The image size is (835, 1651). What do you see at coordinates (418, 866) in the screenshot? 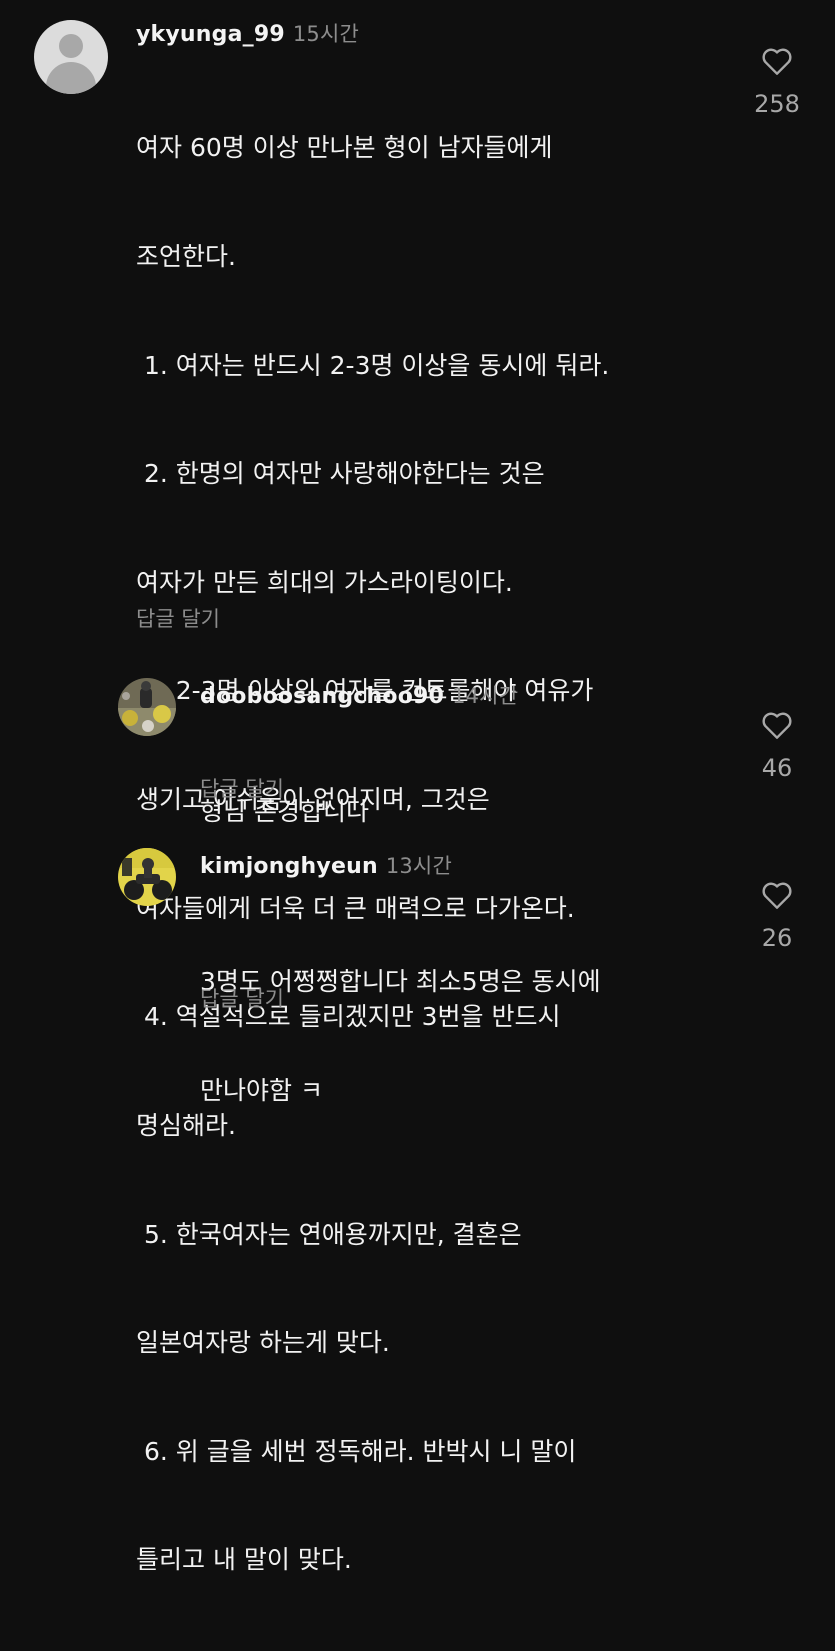
I see `timestamp: 13시간` at bounding box center [418, 866].